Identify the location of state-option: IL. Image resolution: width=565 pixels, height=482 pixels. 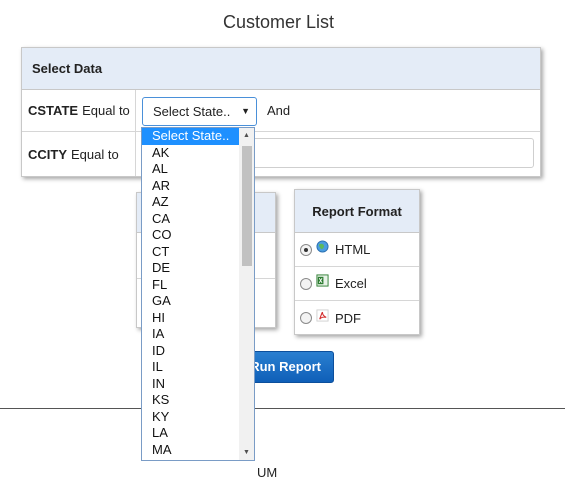
(191, 367).